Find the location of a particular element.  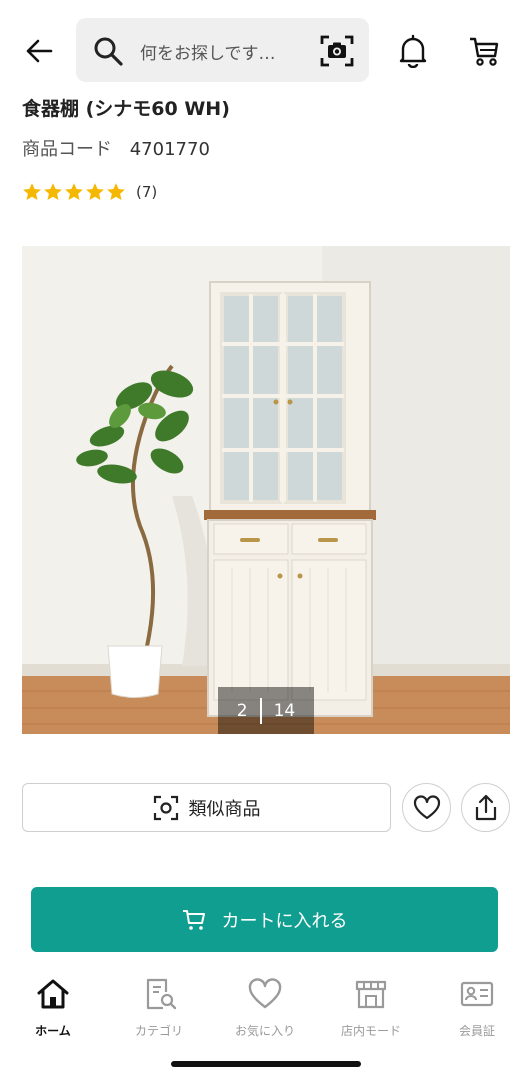

similar-products-label: 類似商品 is located at coordinates (224, 809).